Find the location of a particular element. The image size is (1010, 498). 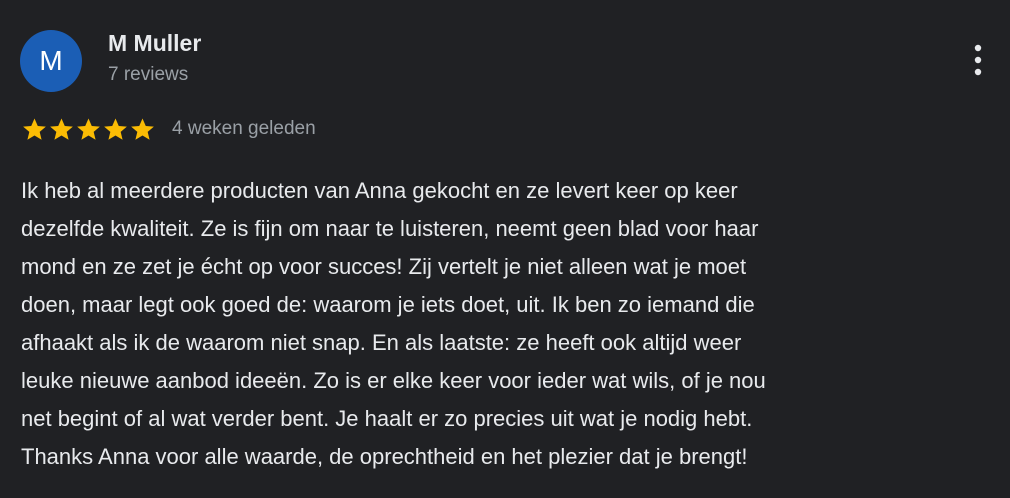

review-date: 4 weken geleden is located at coordinates (244, 128).